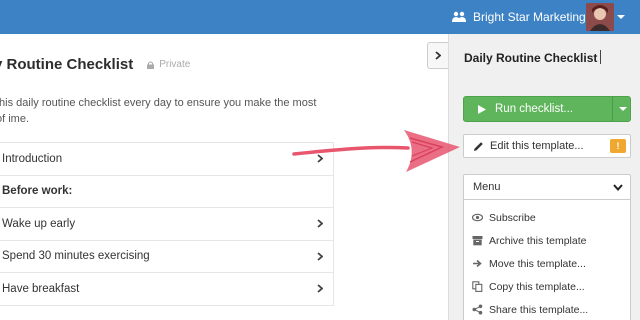 Image resolution: width=640 pixels, height=320 pixels. Describe the element at coordinates (623, 109) in the screenshot. I see `run-options-caret-icon` at that location.